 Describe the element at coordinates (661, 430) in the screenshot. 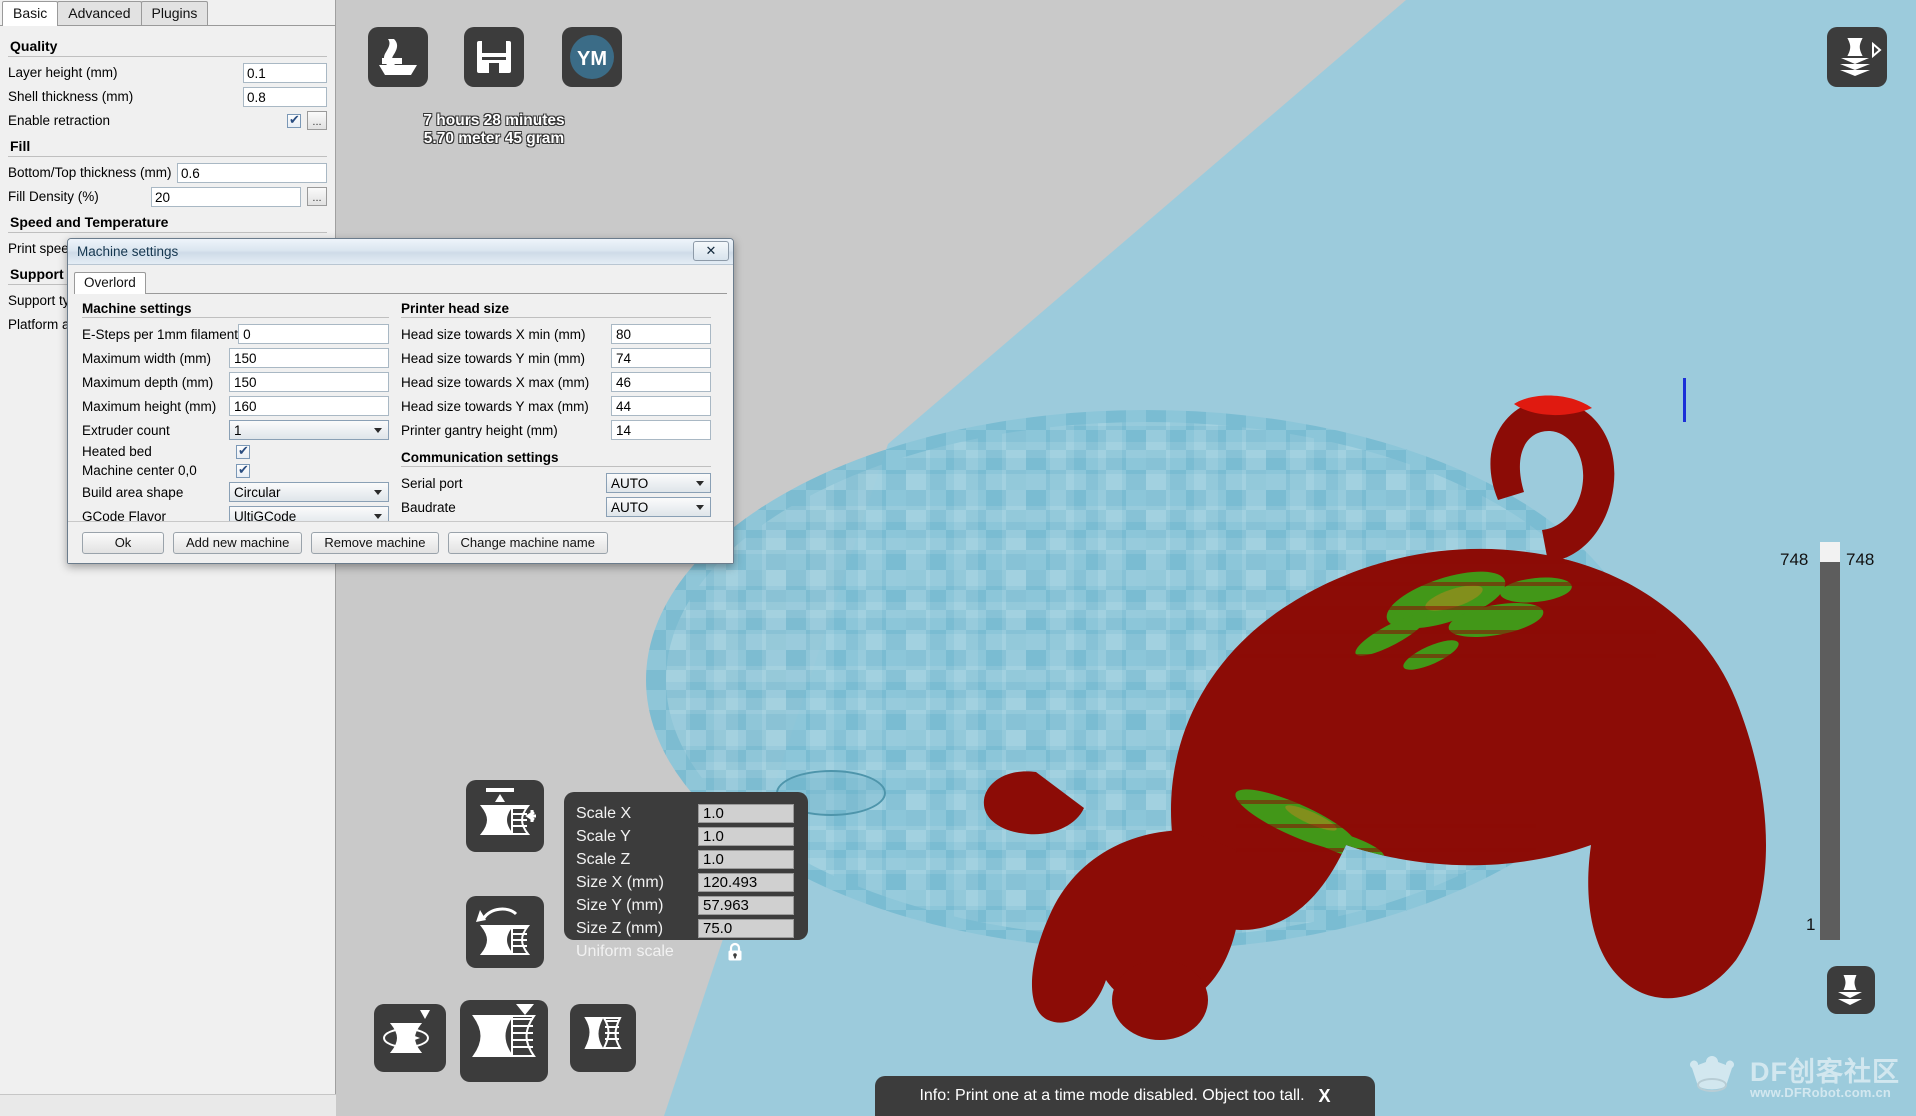

I see `gantry-height-input: 14` at that location.